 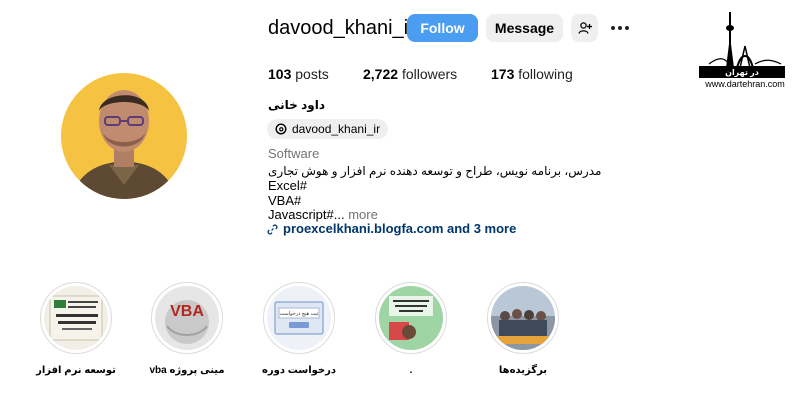 I want to click on highlight-item: VBA, so click(x=187, y=318).